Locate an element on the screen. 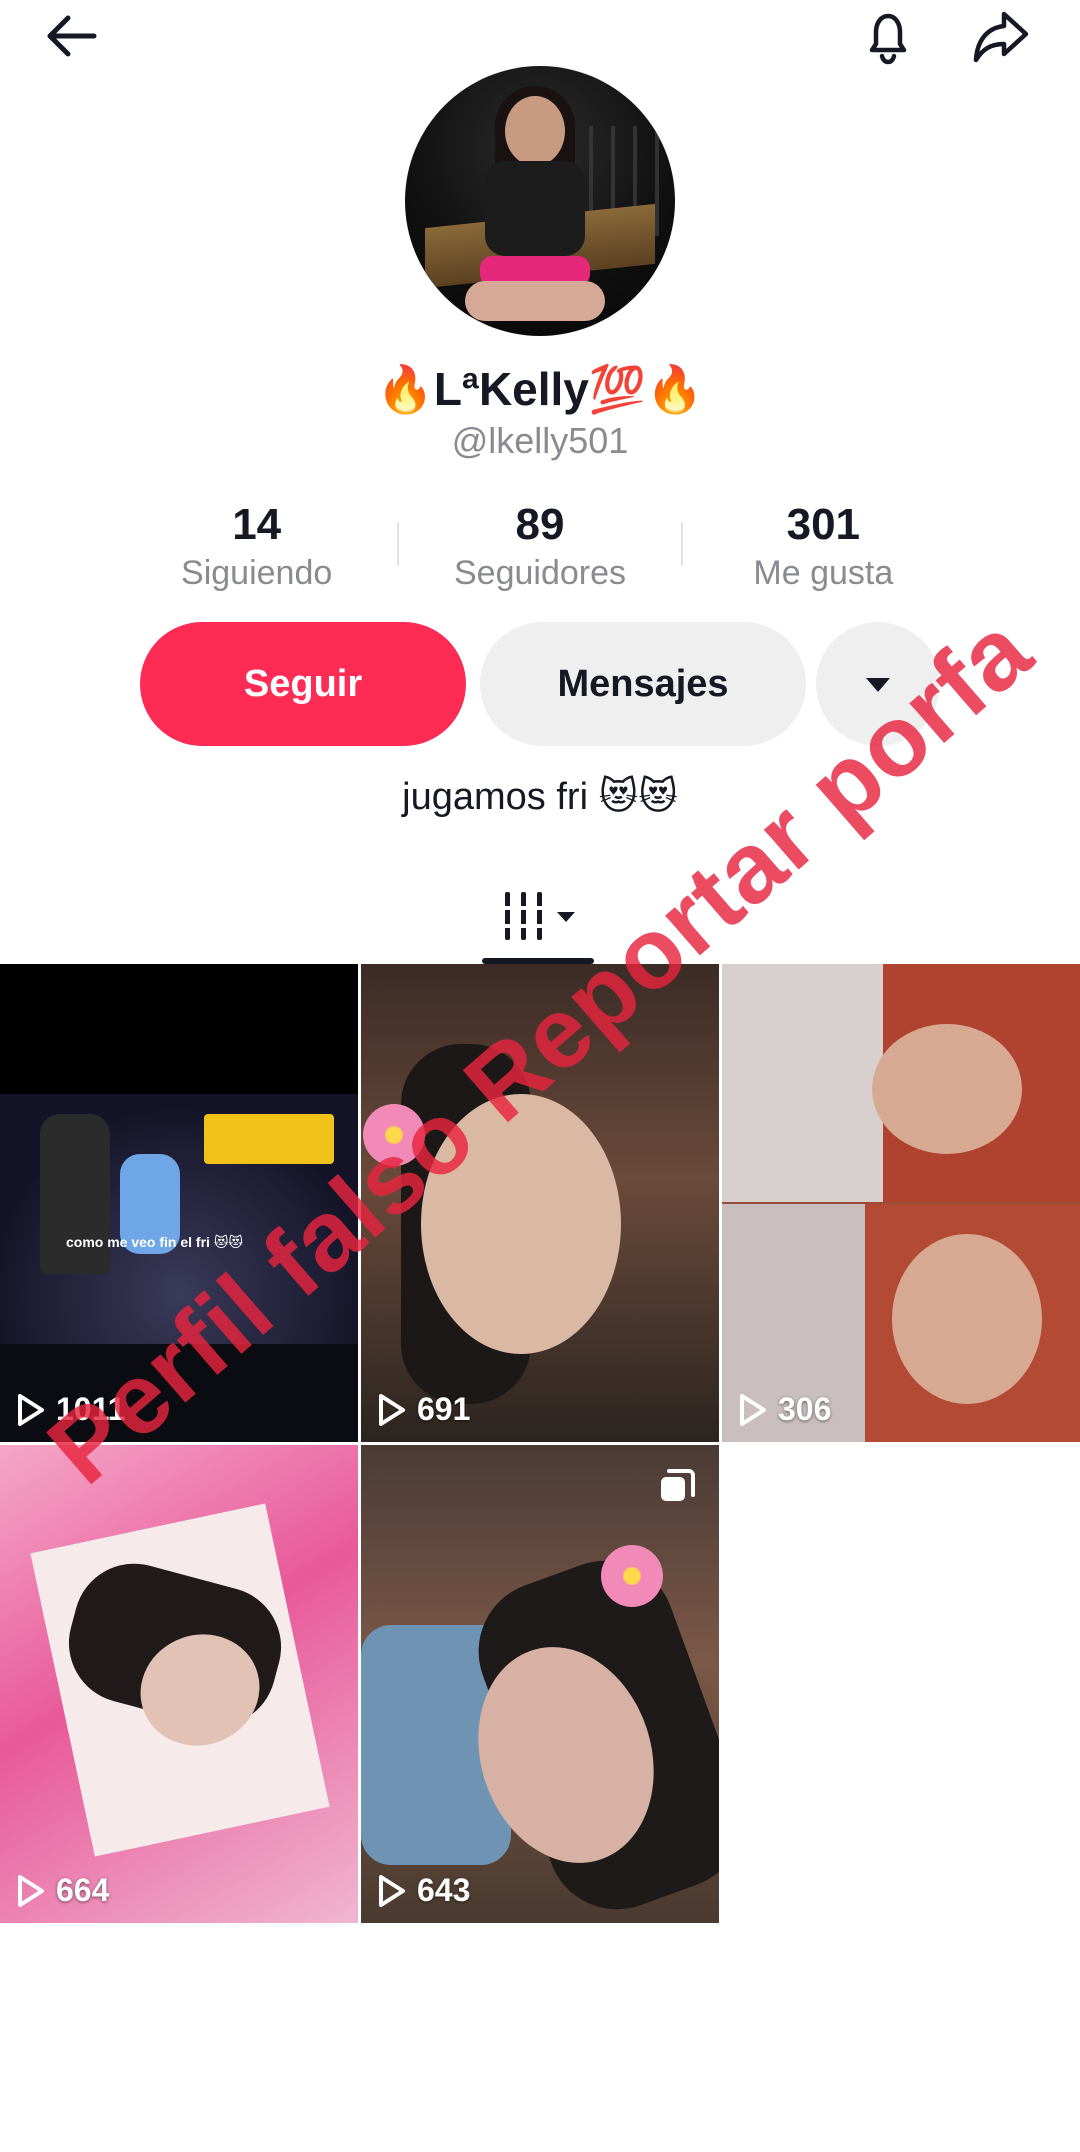  video-tile: 643 is located at coordinates (540, 1684).